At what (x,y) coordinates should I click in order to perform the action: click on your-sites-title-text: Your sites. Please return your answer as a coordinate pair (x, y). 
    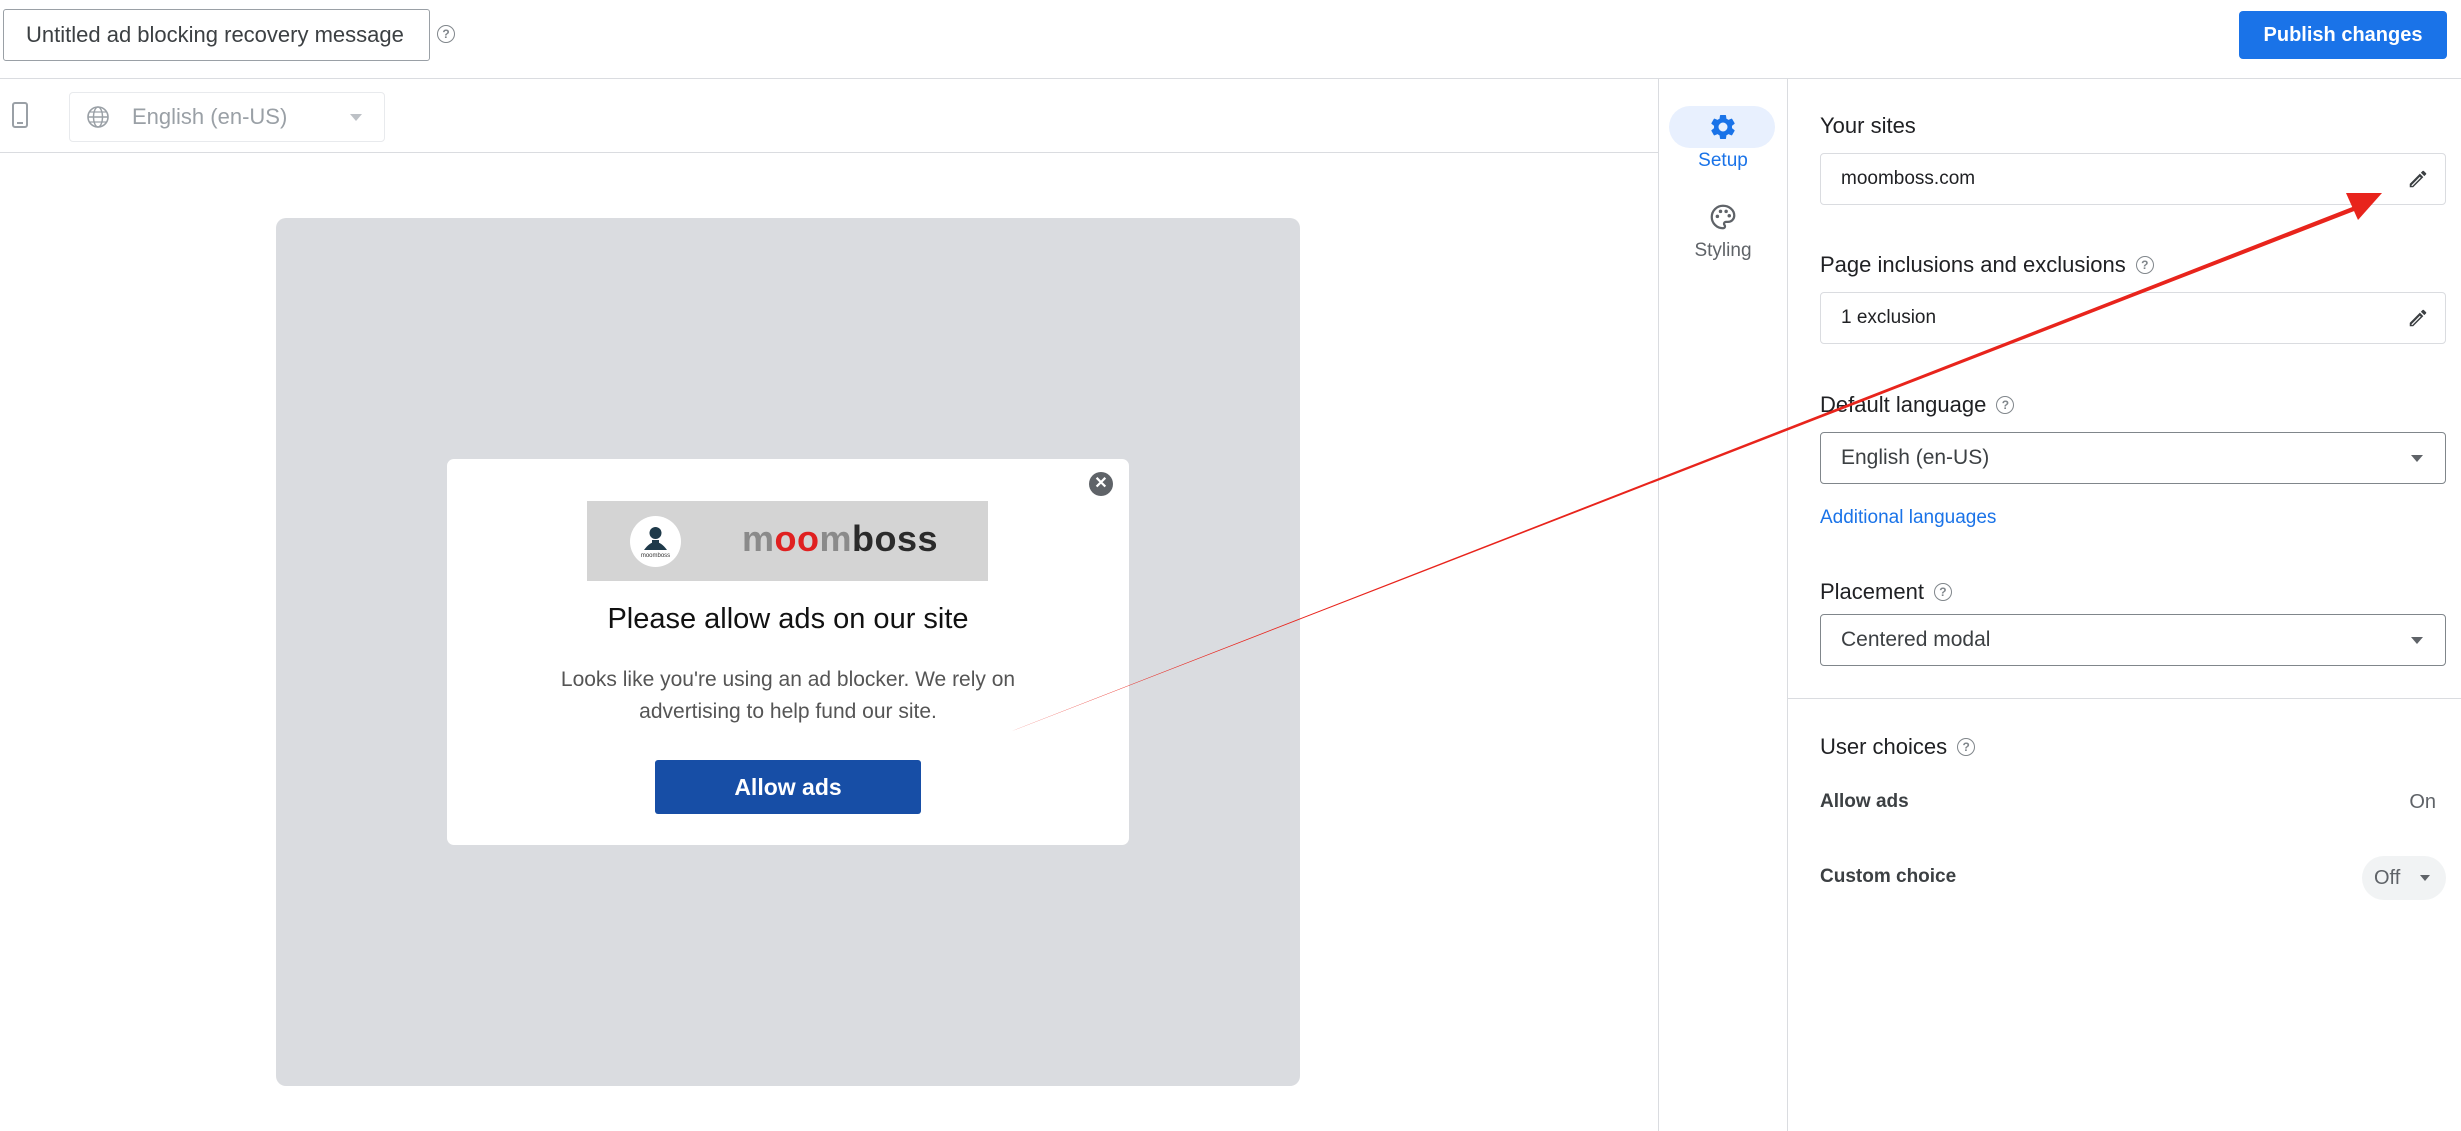
    Looking at the image, I should click on (1868, 125).